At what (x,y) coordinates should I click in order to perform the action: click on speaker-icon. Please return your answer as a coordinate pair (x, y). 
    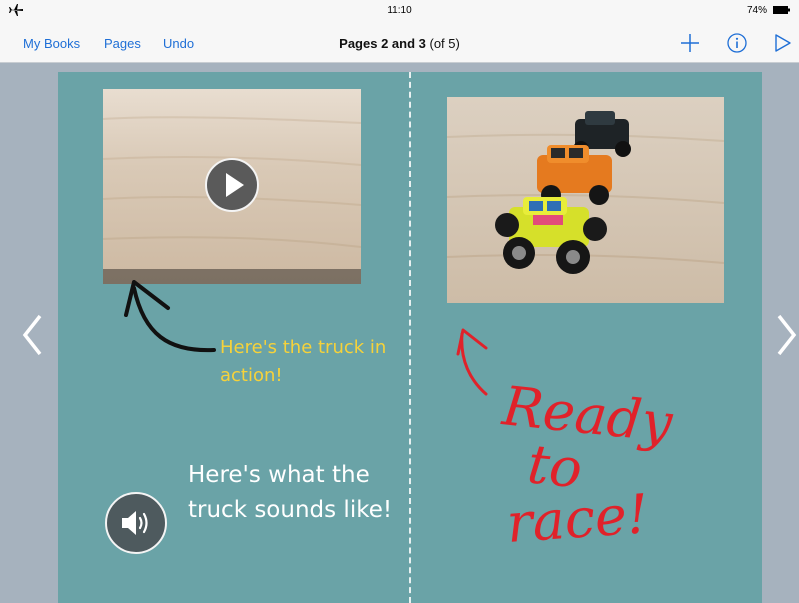
    Looking at the image, I should click on (135, 523).